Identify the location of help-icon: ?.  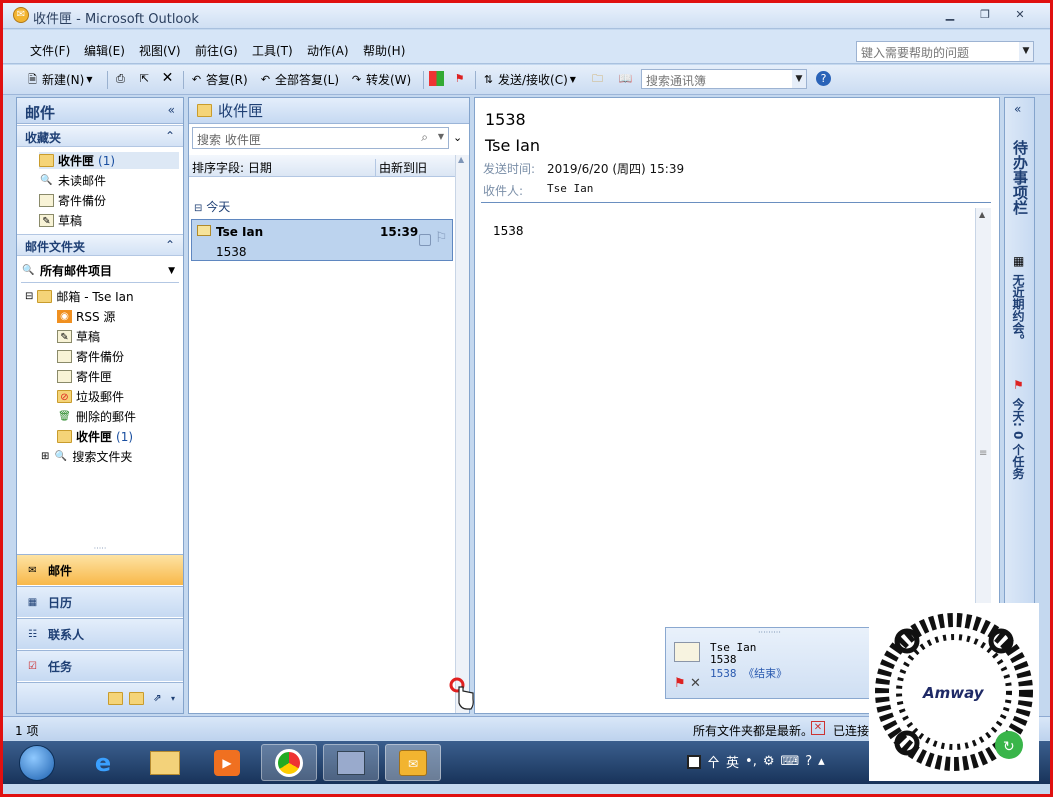
(808, 761).